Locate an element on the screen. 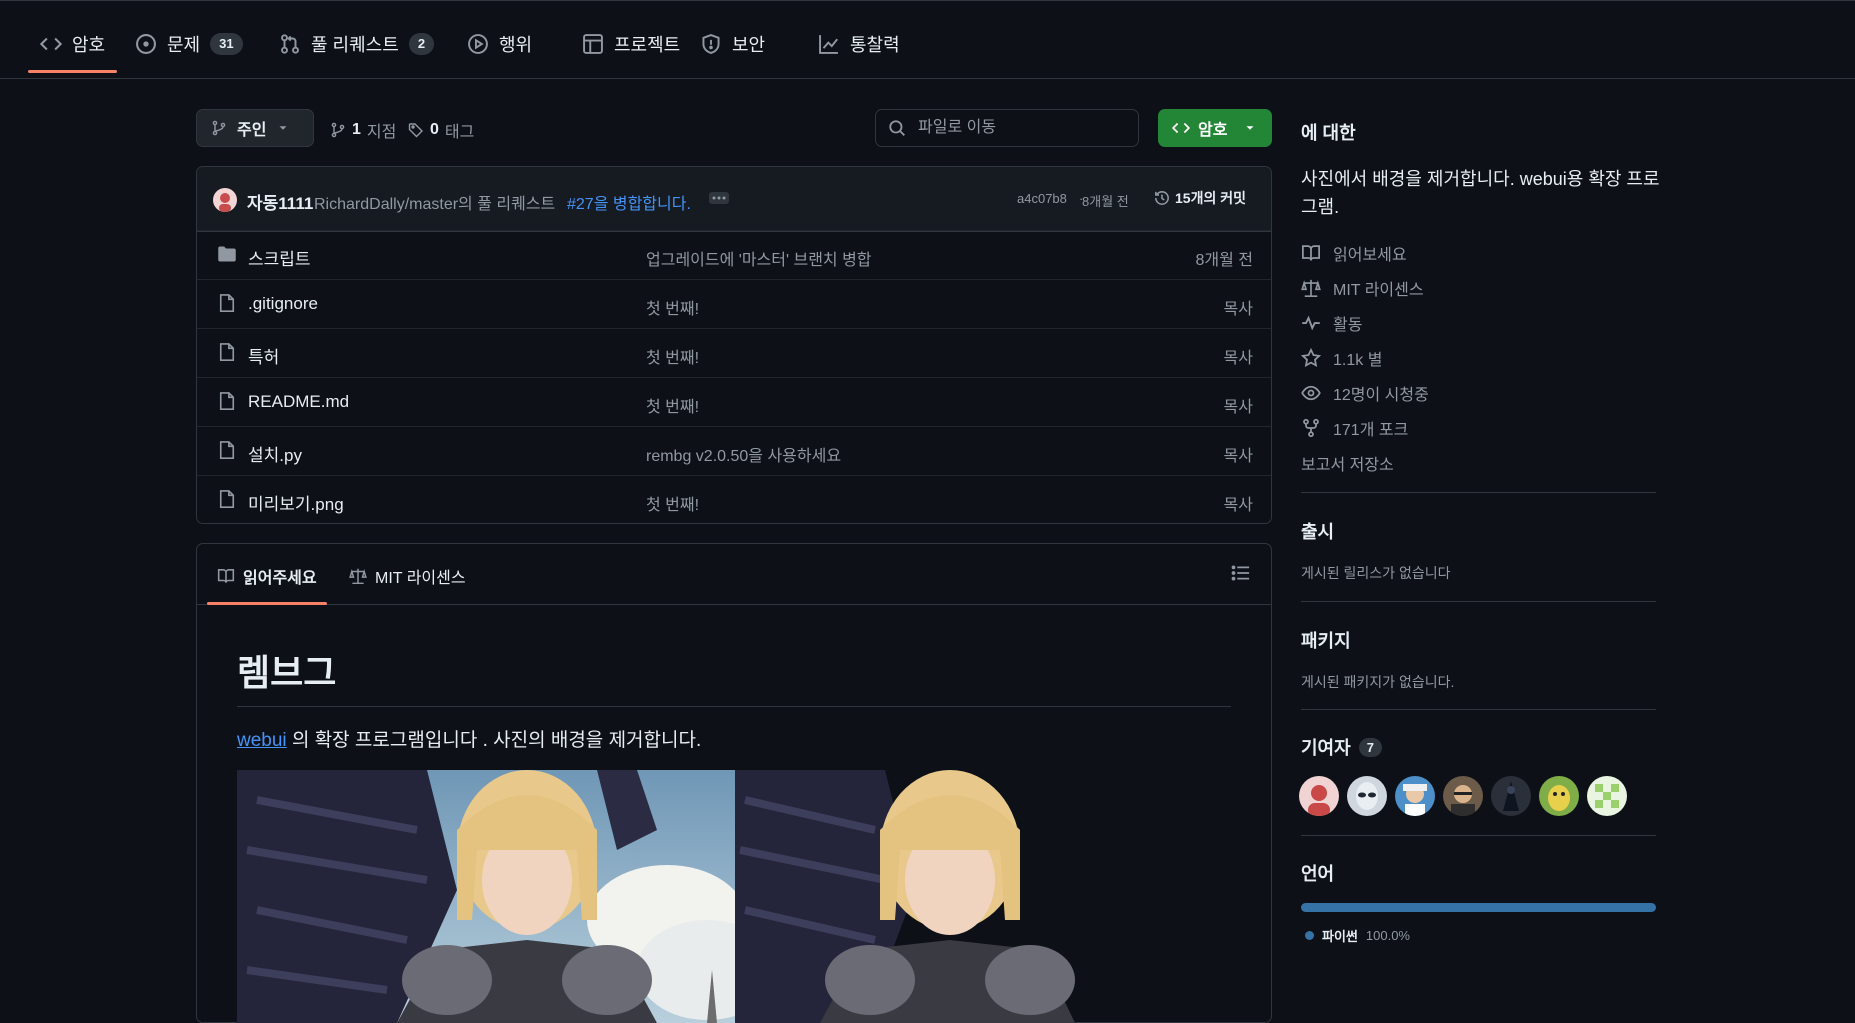 The height and width of the screenshot is (1023, 1855). branches-count: 1 is located at coordinates (356, 129).